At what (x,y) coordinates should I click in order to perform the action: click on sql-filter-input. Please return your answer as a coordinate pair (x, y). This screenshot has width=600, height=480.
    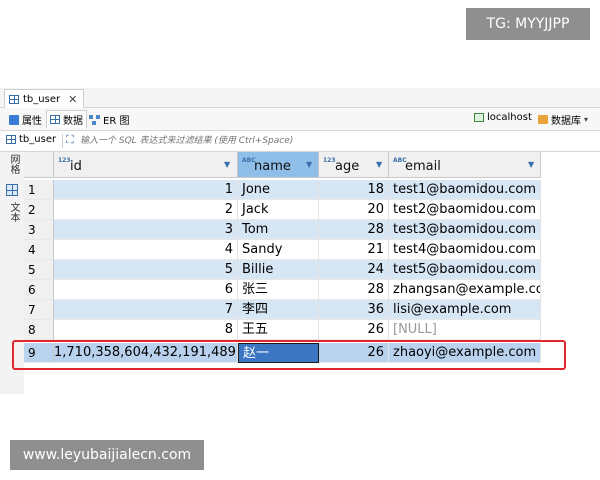
    Looking at the image, I should click on (330, 140).